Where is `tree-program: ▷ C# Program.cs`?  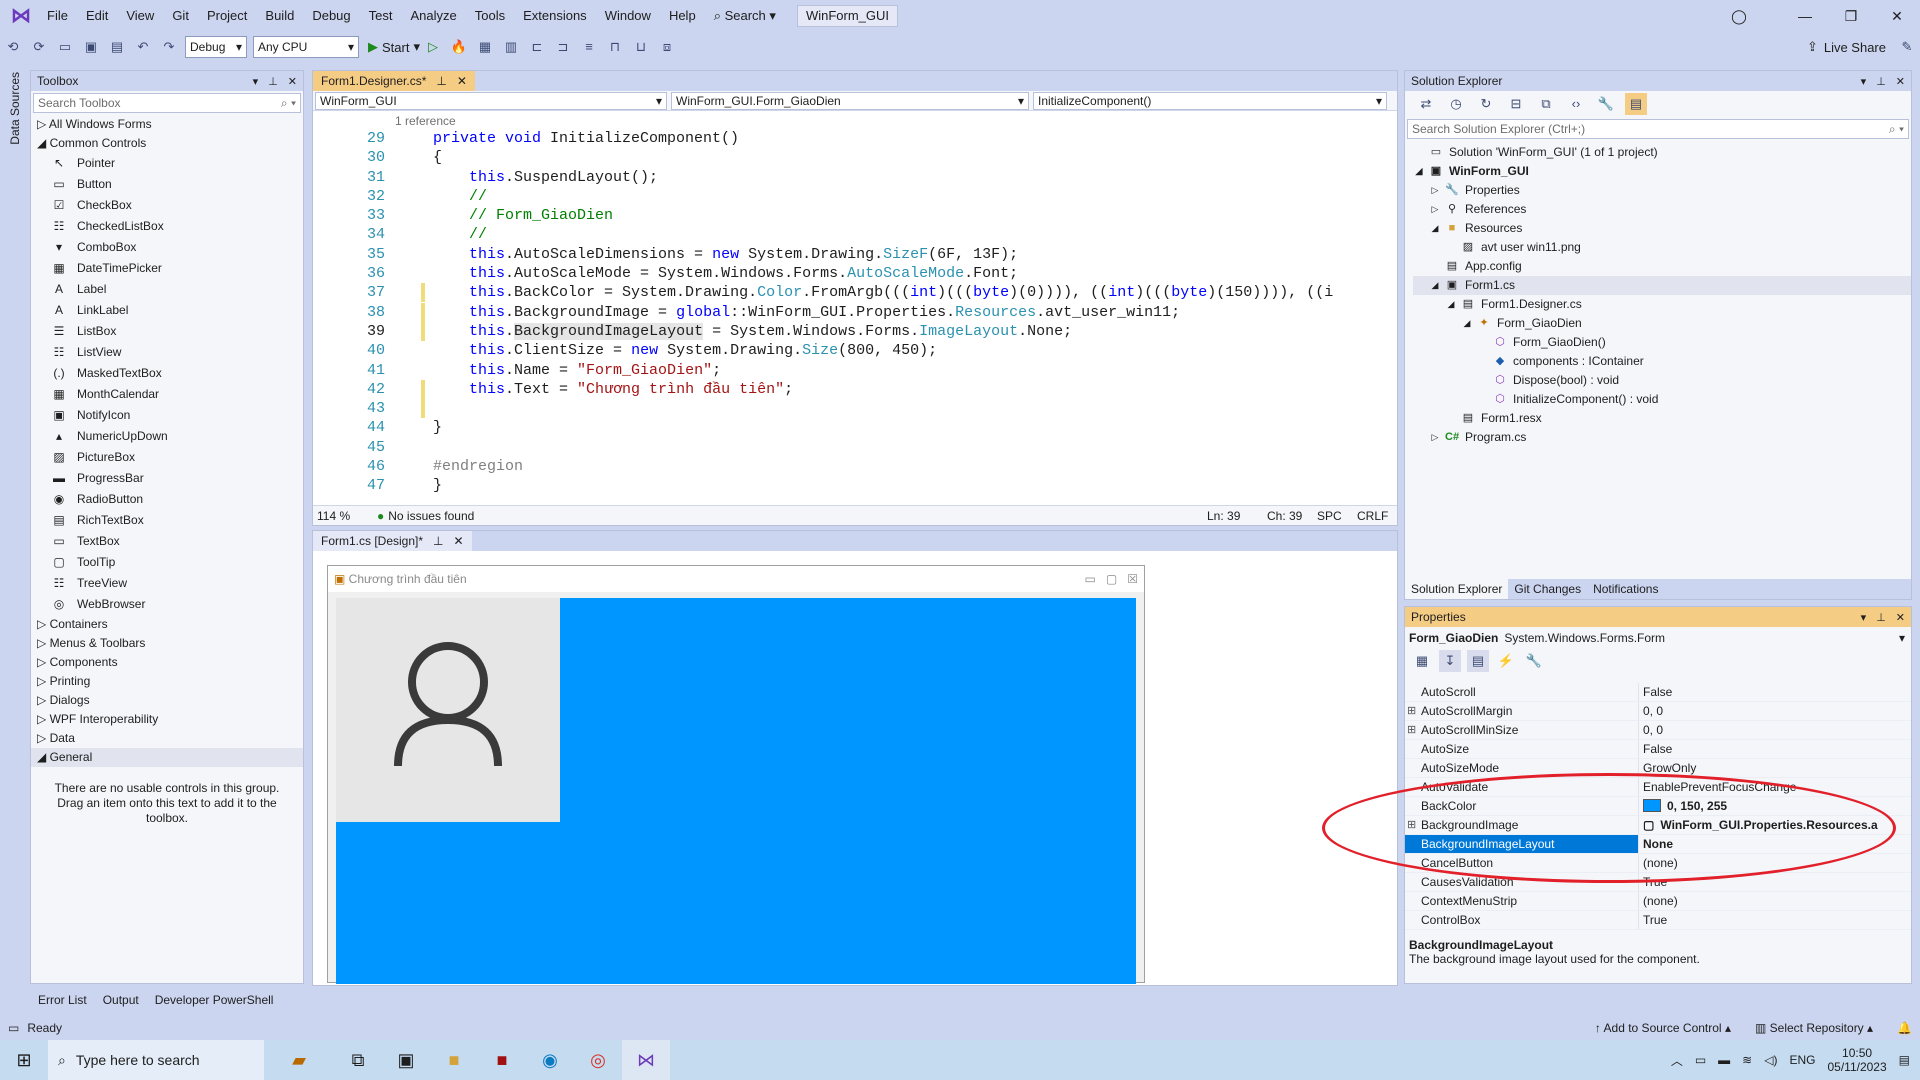
tree-program: ▷ C# Program.cs is located at coordinates (1662, 437).